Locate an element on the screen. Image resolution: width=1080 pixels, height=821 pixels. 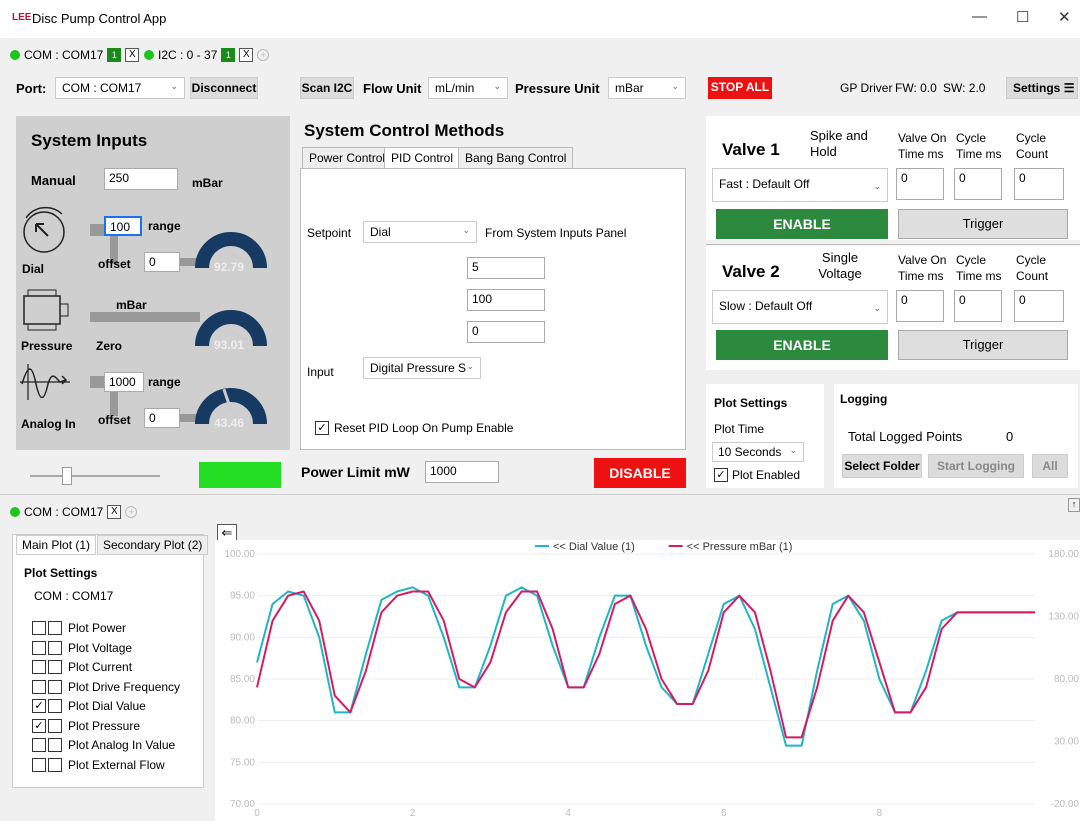
tab-pid-control: PID Control is located at coordinates (422, 158).